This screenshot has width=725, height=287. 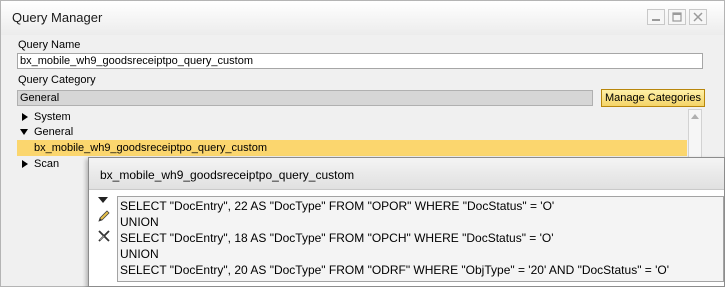 What do you see at coordinates (305, 98) in the screenshot?
I see `query-category-field: General` at bounding box center [305, 98].